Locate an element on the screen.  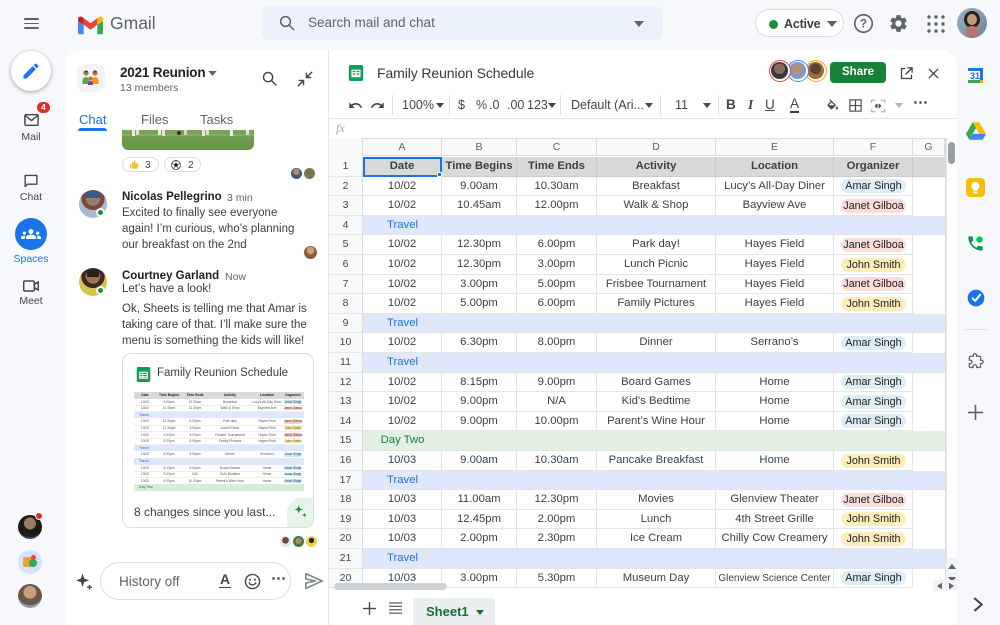
svg-text: 31 is located at coordinates (975, 76).